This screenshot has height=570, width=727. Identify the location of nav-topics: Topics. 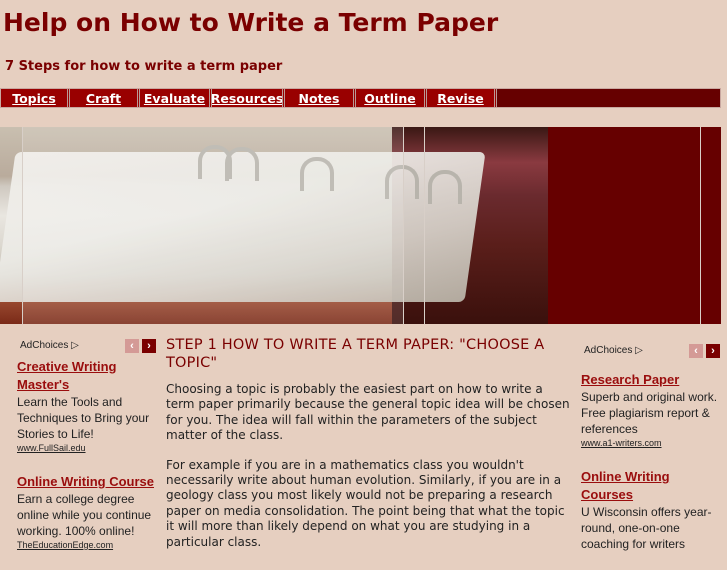
(35, 98).